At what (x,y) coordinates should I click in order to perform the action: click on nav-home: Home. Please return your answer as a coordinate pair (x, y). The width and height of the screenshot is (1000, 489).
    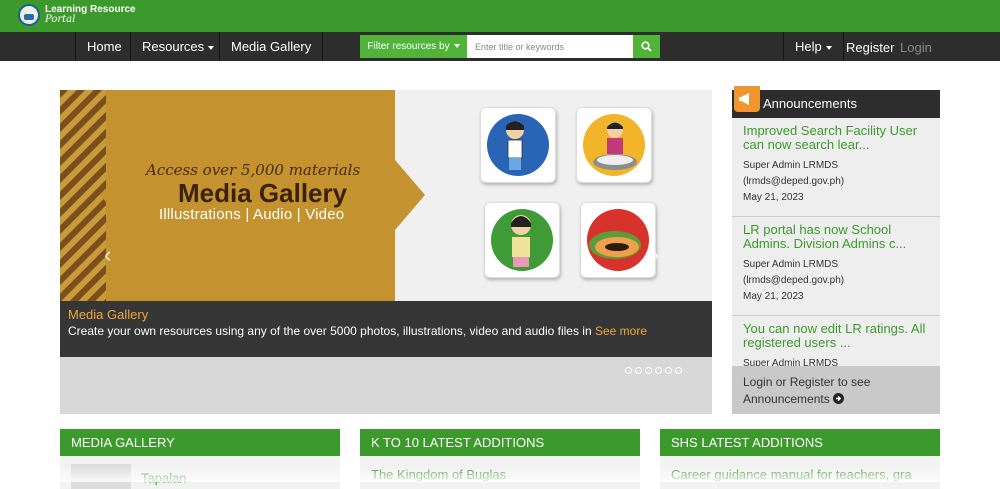
    Looking at the image, I should click on (104, 46).